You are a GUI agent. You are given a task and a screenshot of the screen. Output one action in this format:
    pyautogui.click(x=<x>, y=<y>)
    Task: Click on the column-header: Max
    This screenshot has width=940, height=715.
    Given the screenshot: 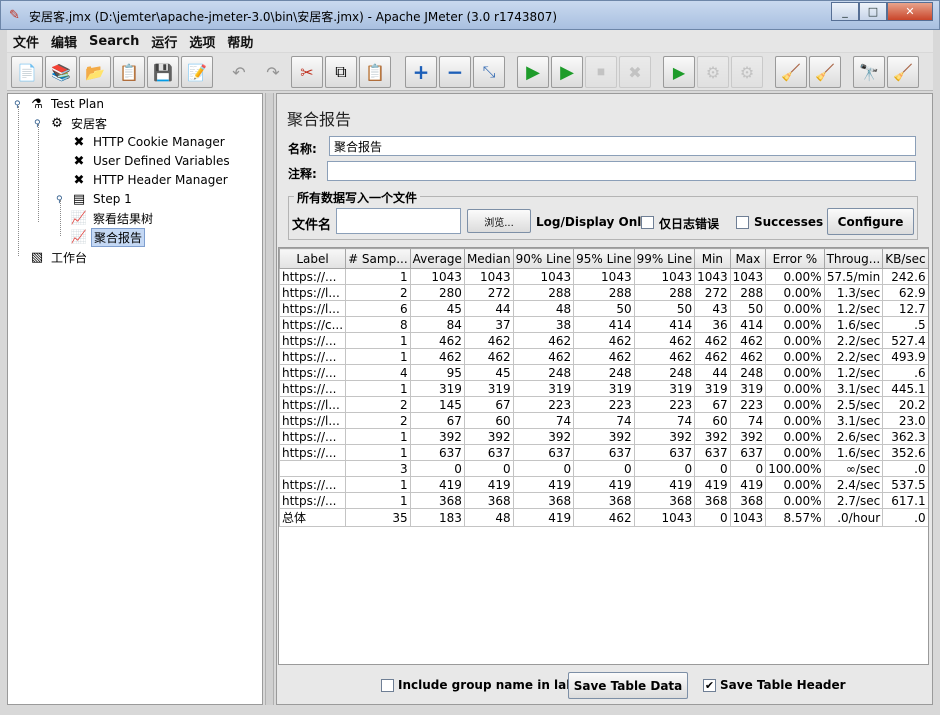 What is the action you would take?
    pyautogui.click(x=748, y=258)
    